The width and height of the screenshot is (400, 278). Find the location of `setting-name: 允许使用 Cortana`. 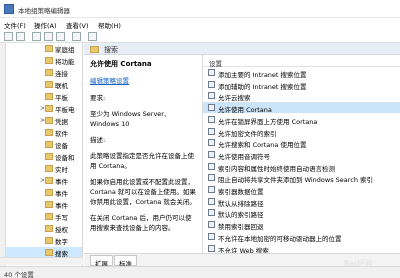

setting-name: 允许使用 Cortana is located at coordinates (245, 110).